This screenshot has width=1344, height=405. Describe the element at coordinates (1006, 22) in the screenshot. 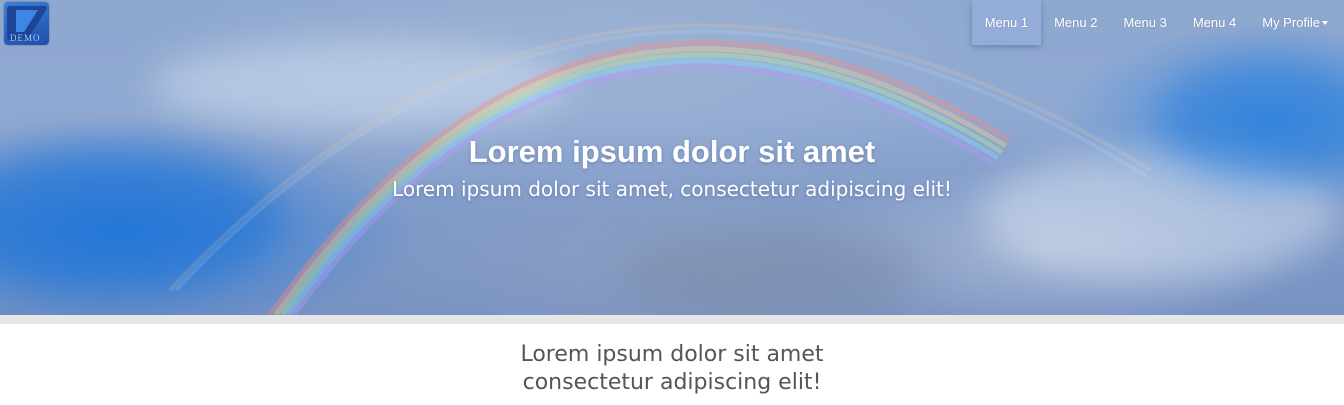

I see `nav-item-menu-1: Menu 1` at that location.